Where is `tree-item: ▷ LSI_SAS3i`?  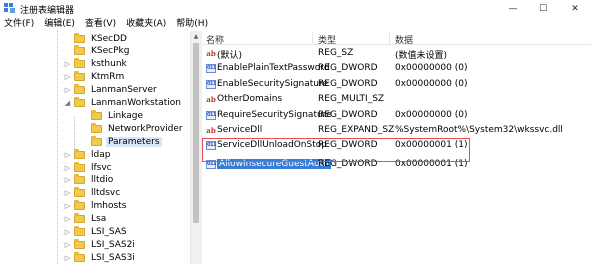 tree-item: ▷ LSI_SAS3i is located at coordinates (100, 257).